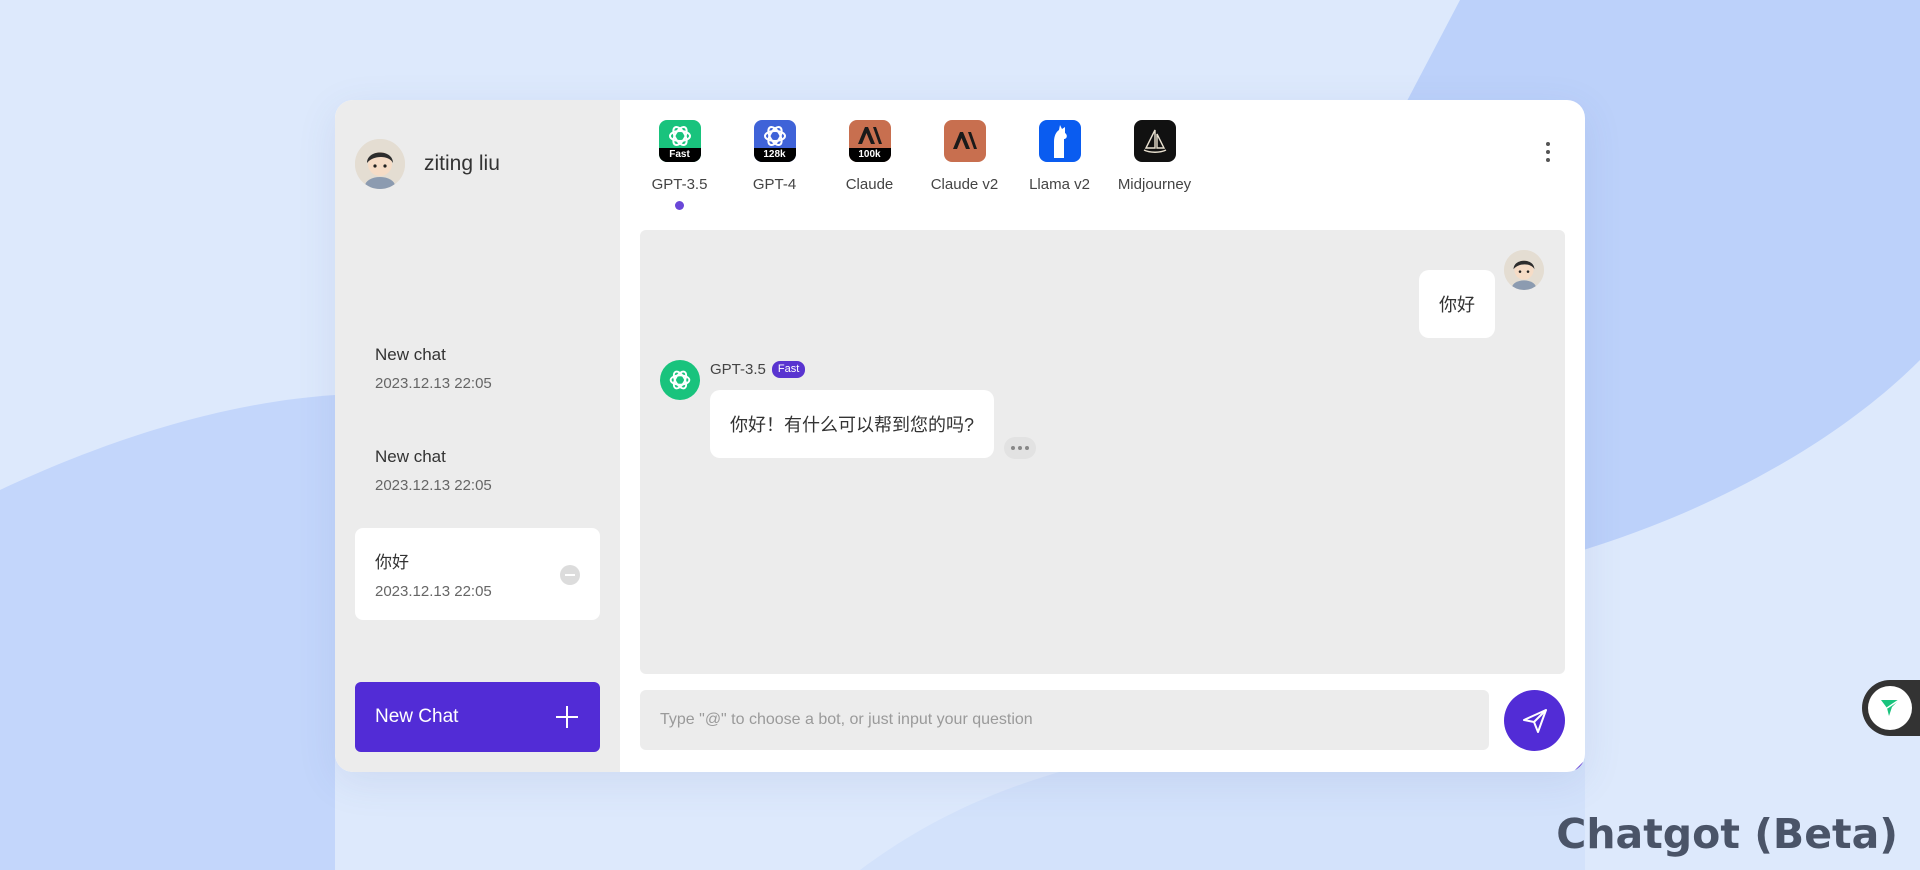 The width and height of the screenshot is (1920, 870). I want to click on bot-badge: Fast, so click(679, 155).